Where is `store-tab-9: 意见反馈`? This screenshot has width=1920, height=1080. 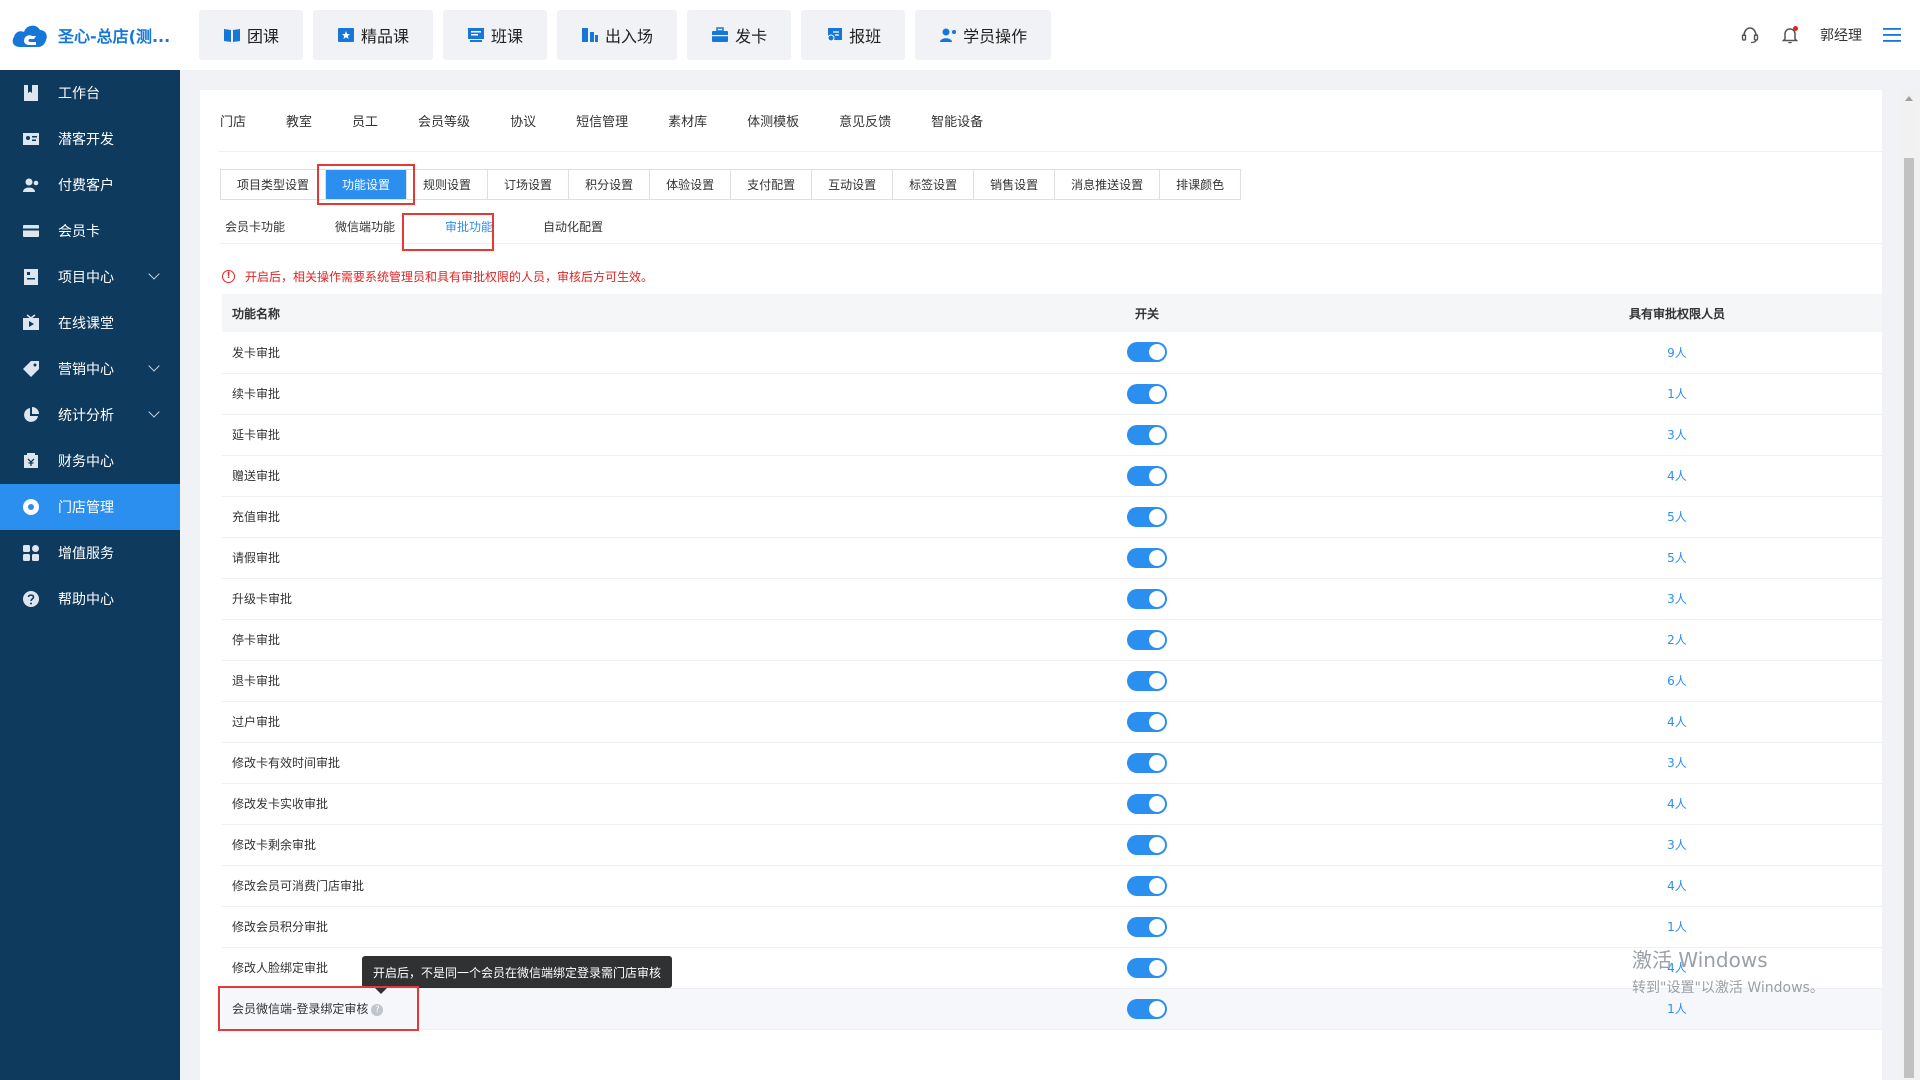 store-tab-9: 意见反馈 is located at coordinates (865, 120).